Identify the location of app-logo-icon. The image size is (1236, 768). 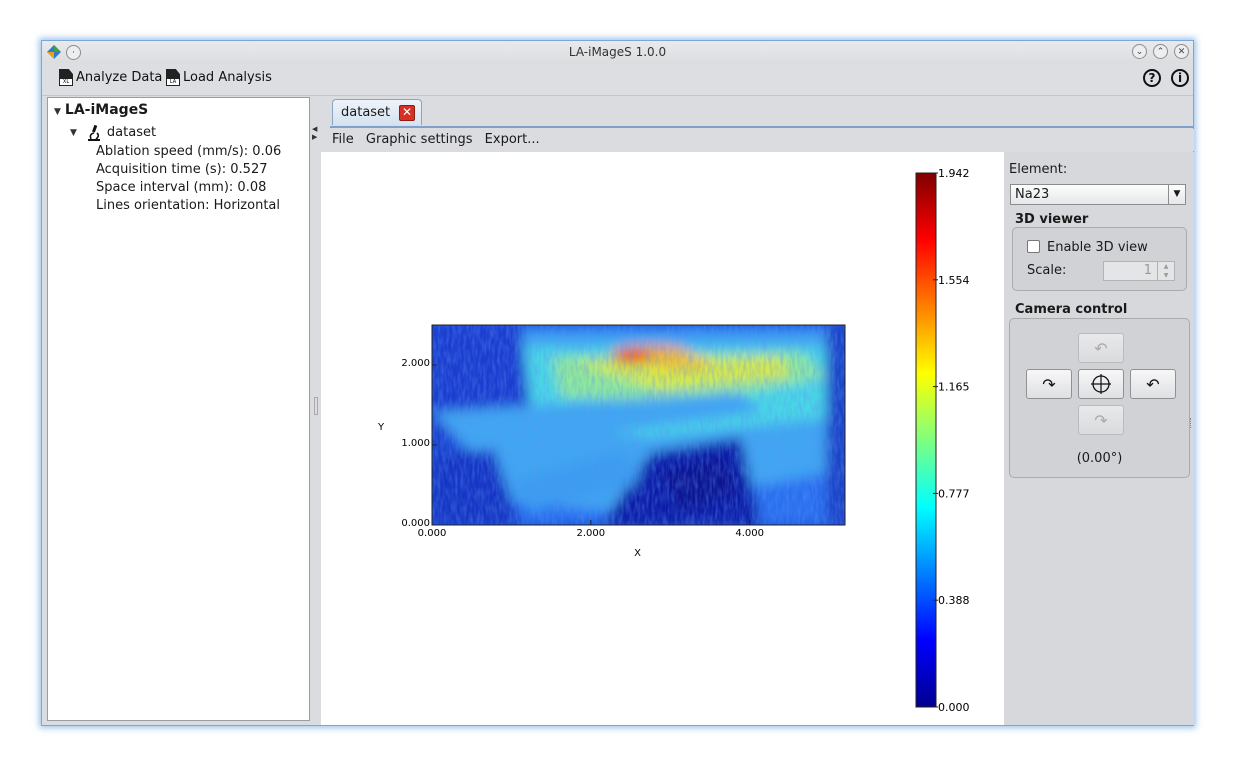
(54, 52).